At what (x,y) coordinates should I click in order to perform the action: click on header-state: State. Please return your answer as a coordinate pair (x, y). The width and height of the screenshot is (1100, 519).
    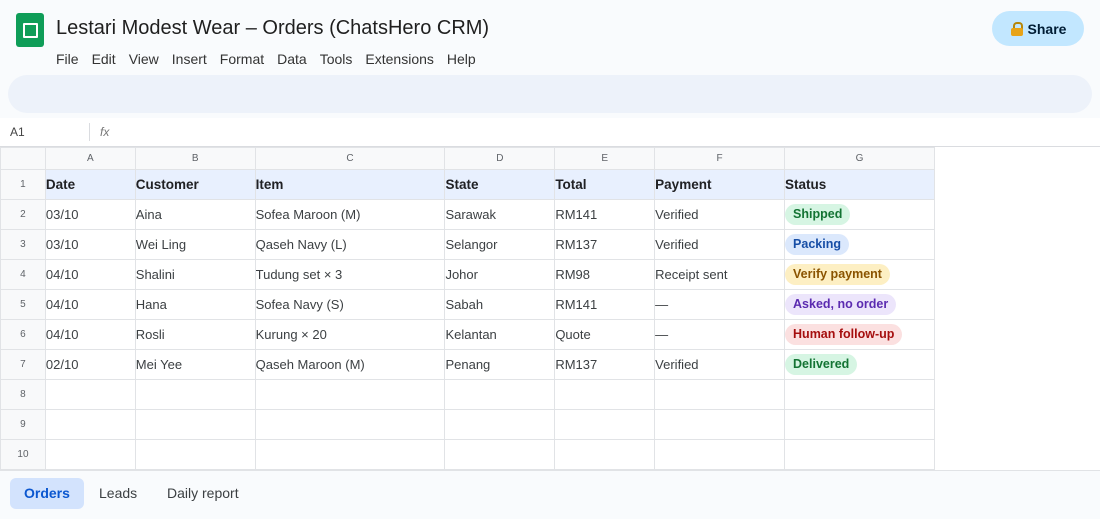
    Looking at the image, I should click on (500, 184).